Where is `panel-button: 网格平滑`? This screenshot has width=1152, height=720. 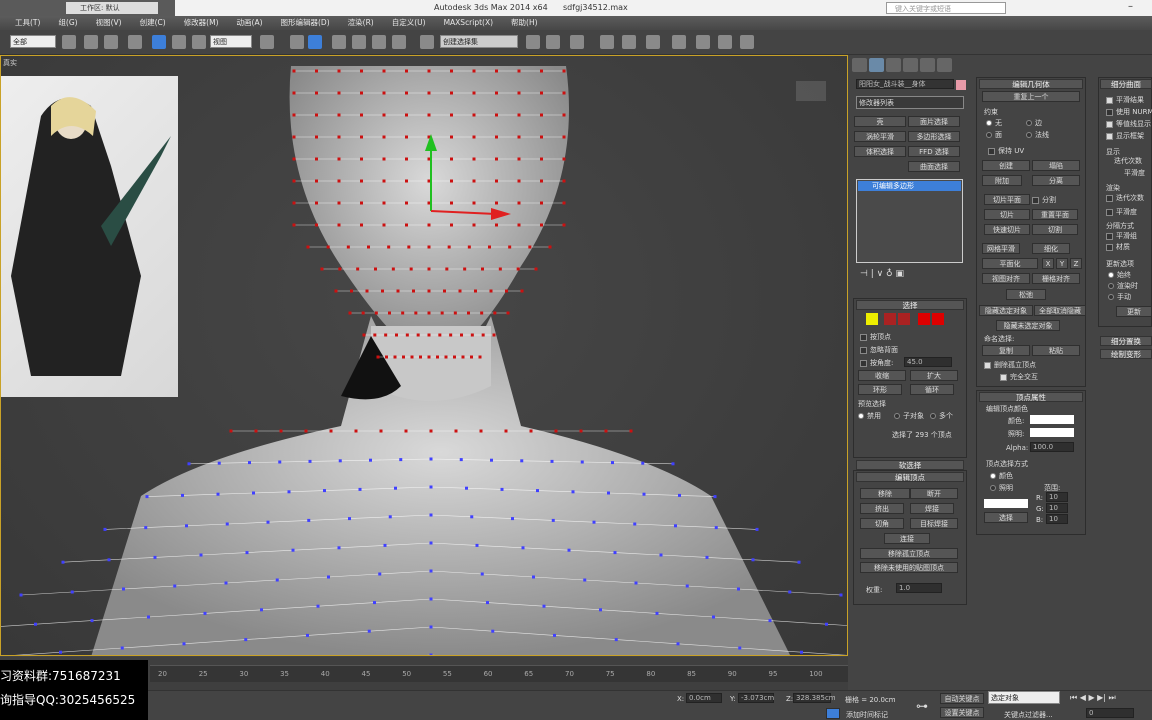
panel-button: 网格平滑 is located at coordinates (1001, 248).